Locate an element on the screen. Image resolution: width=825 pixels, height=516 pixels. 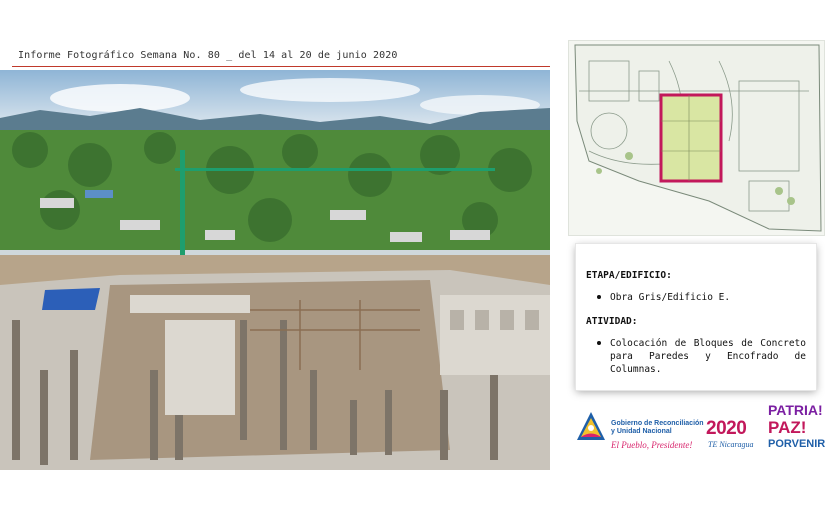
blue-tarp is located at coordinates (71, 299).